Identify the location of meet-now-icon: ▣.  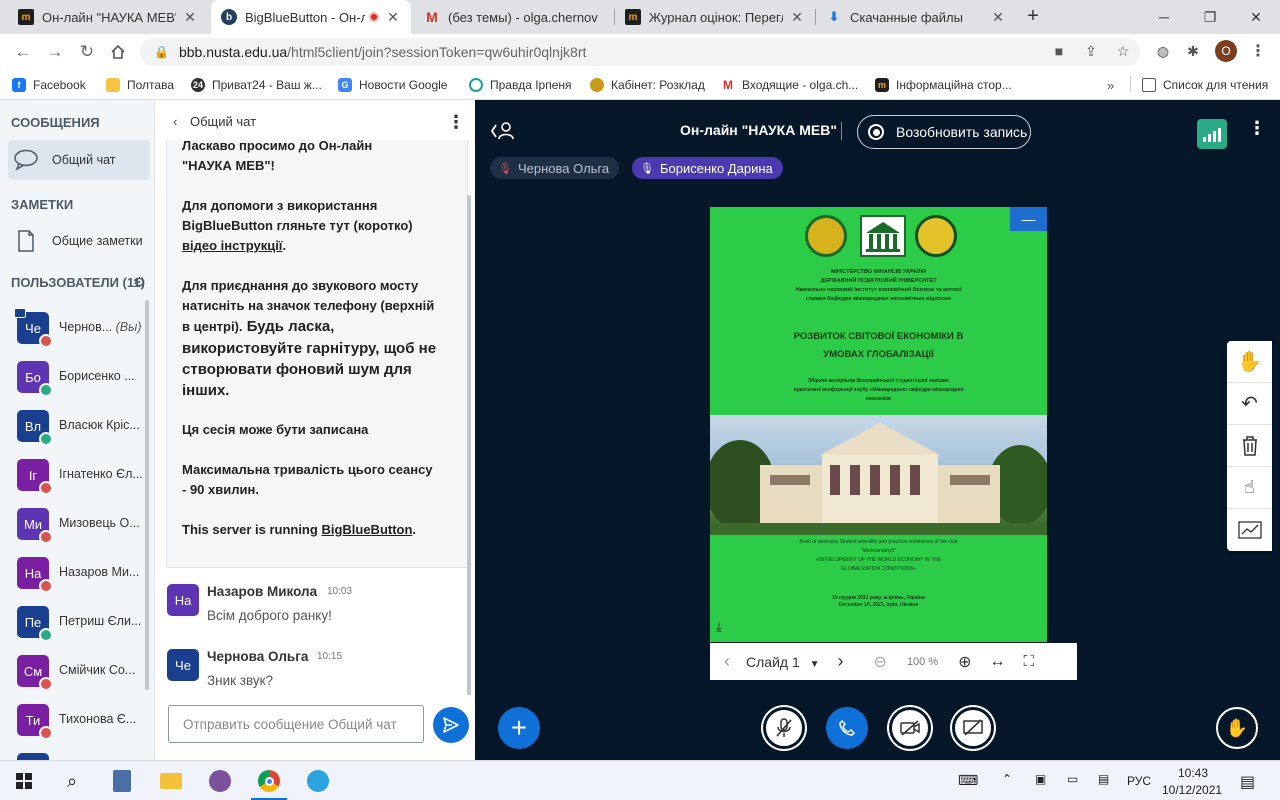
(1040, 779).